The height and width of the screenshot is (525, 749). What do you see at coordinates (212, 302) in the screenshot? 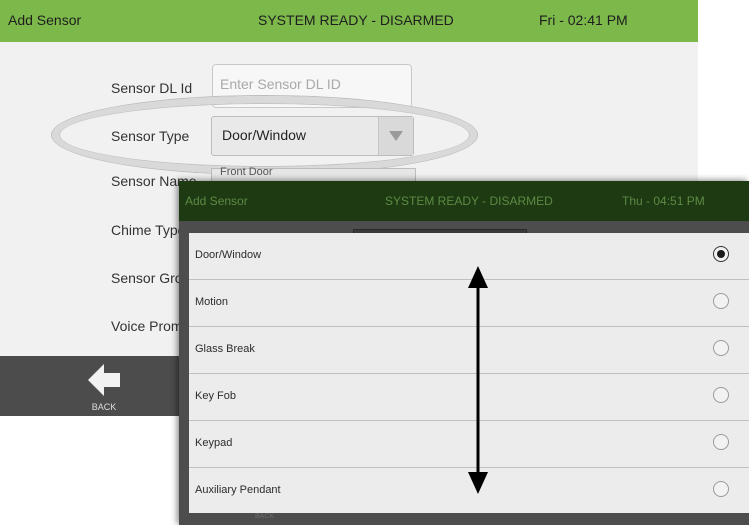
I see `option-label: Motion` at bounding box center [212, 302].